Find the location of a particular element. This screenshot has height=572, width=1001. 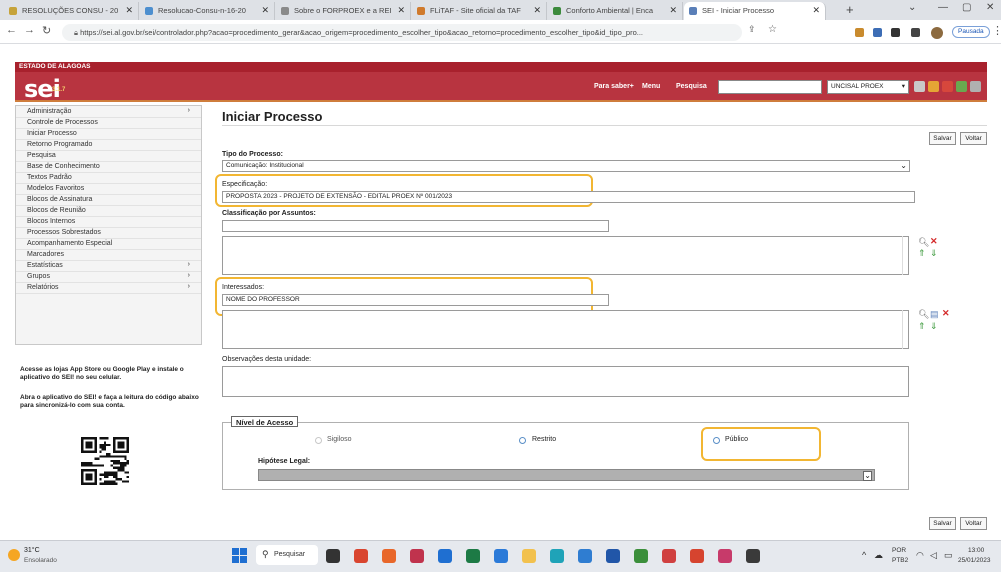

classificacao-scrollbar is located at coordinates (905, 255).